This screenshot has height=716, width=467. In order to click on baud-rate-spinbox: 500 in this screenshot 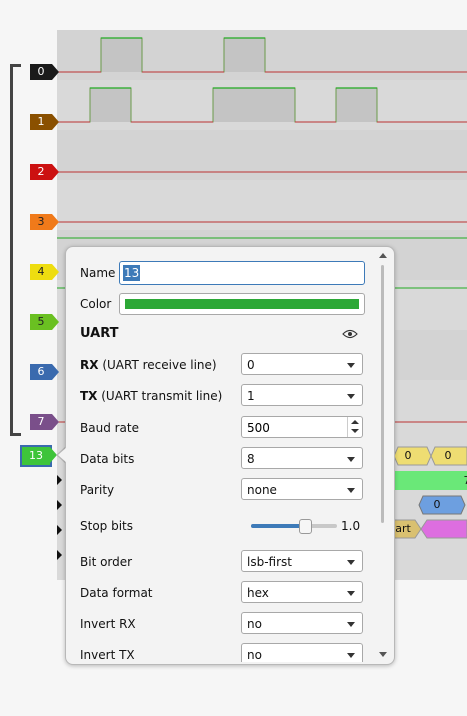, I will do `click(302, 427)`.